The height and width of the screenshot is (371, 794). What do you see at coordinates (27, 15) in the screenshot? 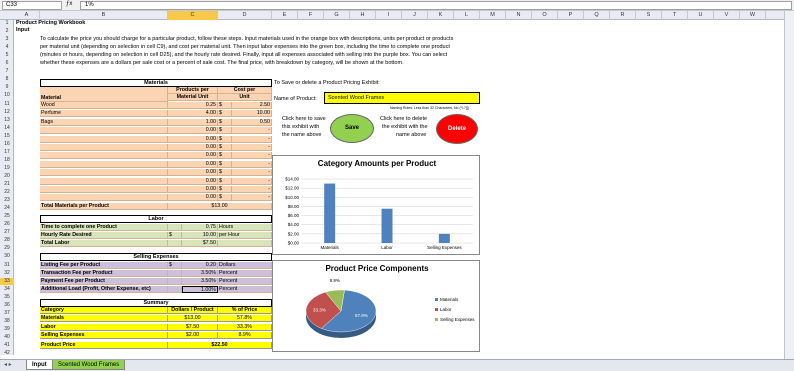
I see `column-header-a: A` at bounding box center [27, 15].